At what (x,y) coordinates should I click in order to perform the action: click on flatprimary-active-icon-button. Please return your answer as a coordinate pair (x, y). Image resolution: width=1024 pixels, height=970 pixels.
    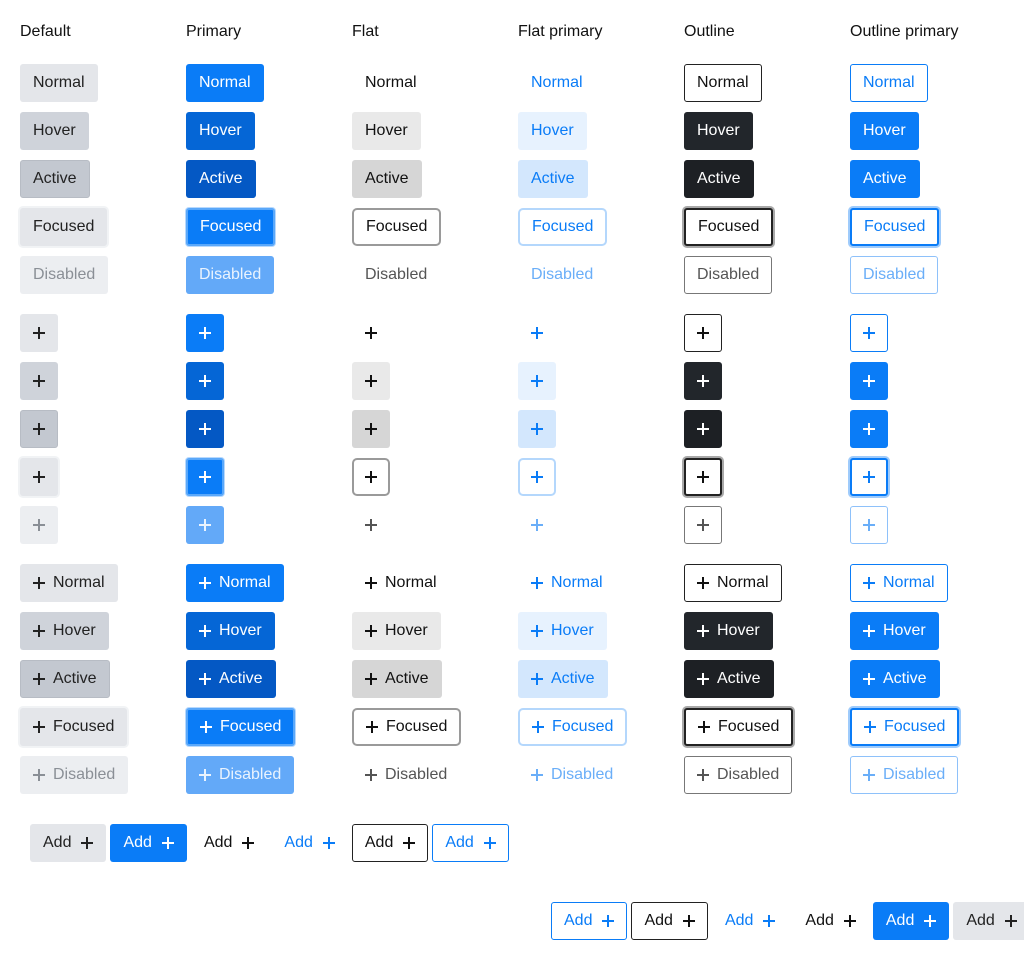
    Looking at the image, I should click on (537, 429).